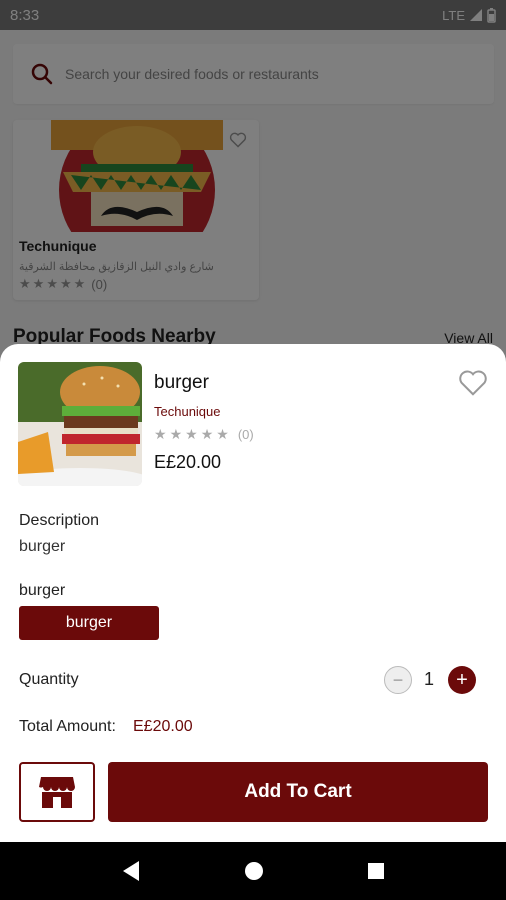  I want to click on home-icon, so click(254, 871).